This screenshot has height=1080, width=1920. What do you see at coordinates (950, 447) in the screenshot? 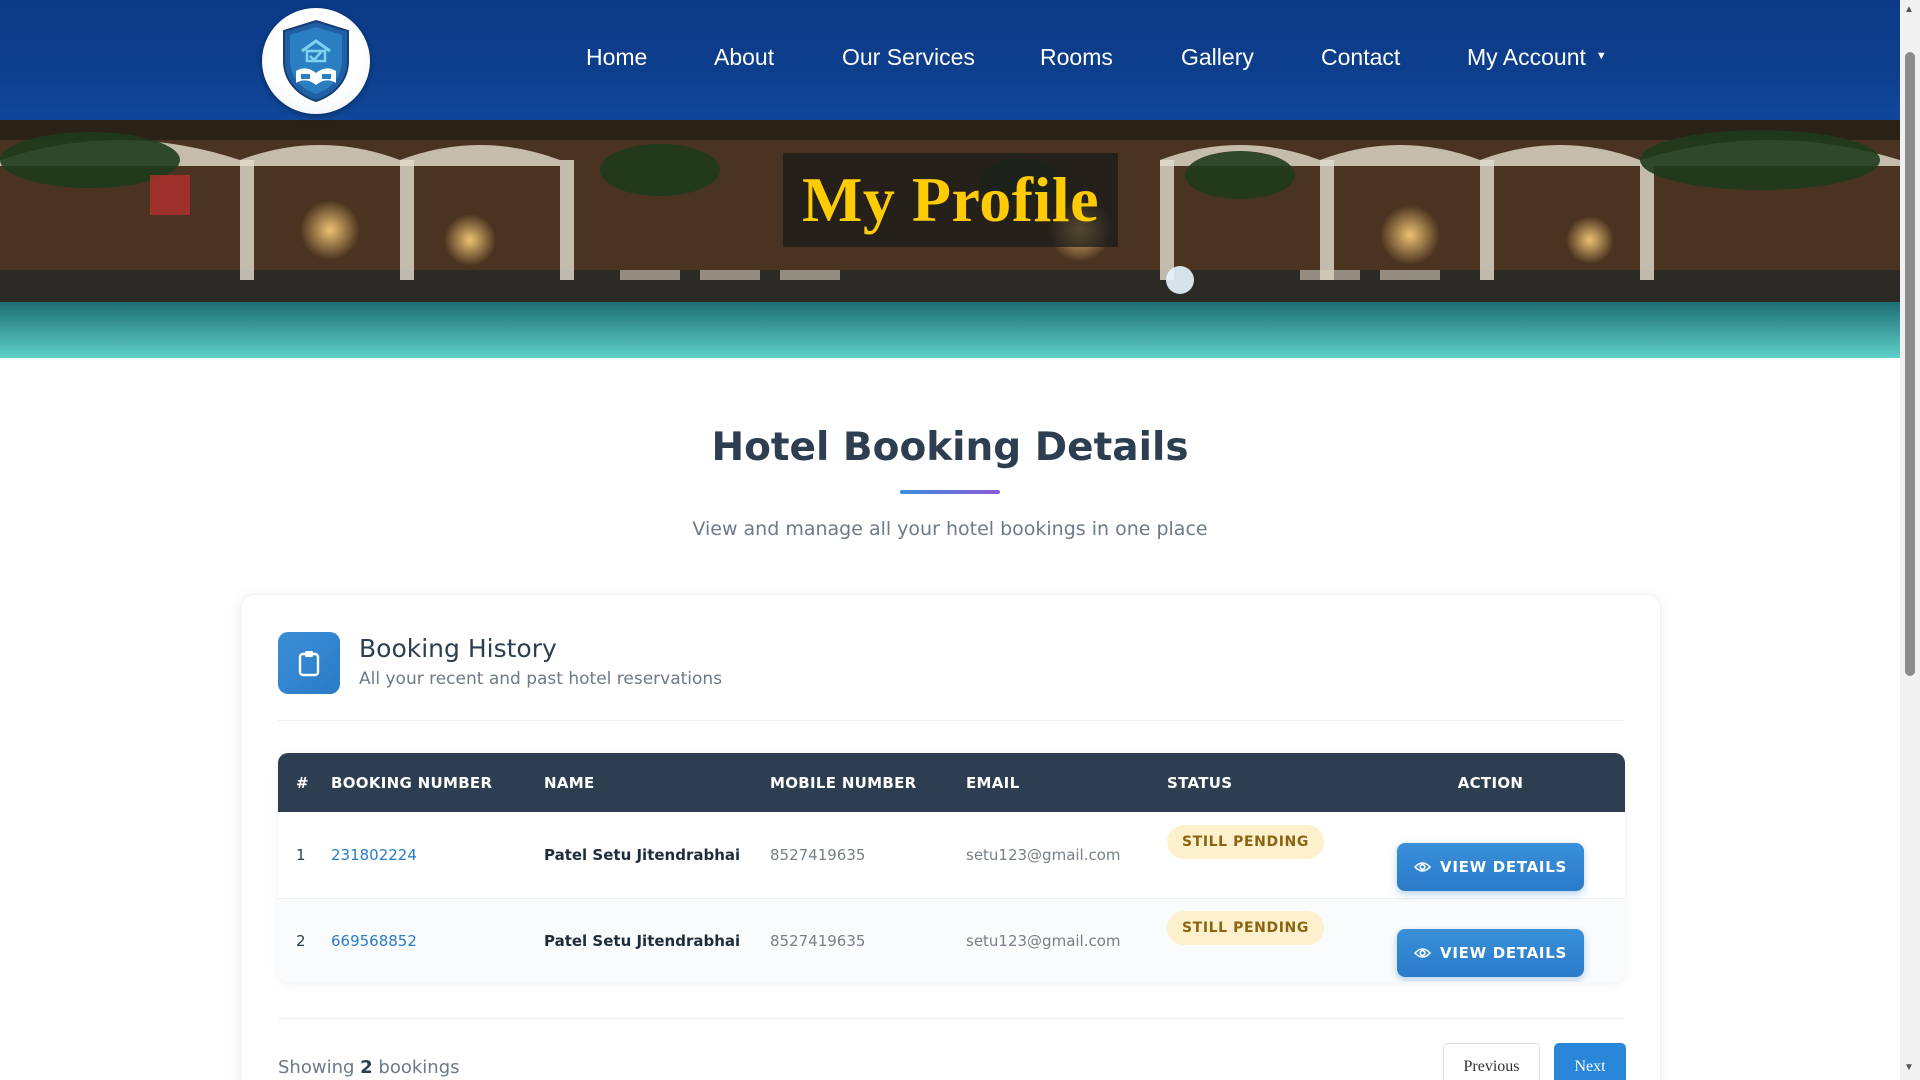
I see `section-title: Hotel Booking Details` at bounding box center [950, 447].